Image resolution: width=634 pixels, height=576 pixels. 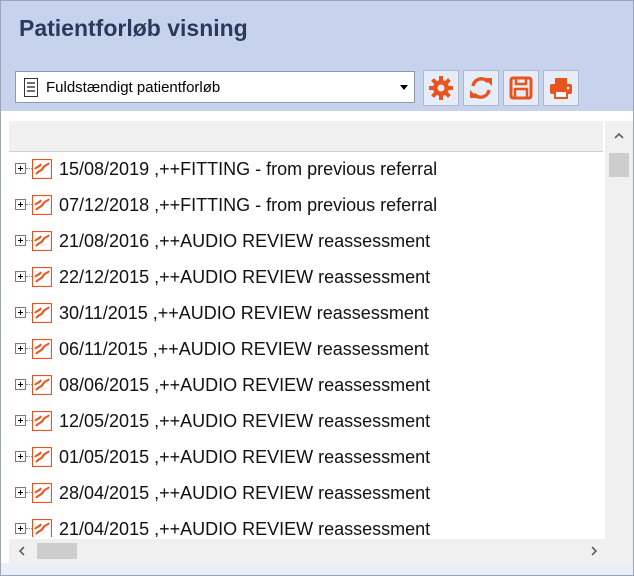 I want to click on list-item: 08/06/2015 ,++AUDIO REVIEW reassessment, so click(x=310, y=385).